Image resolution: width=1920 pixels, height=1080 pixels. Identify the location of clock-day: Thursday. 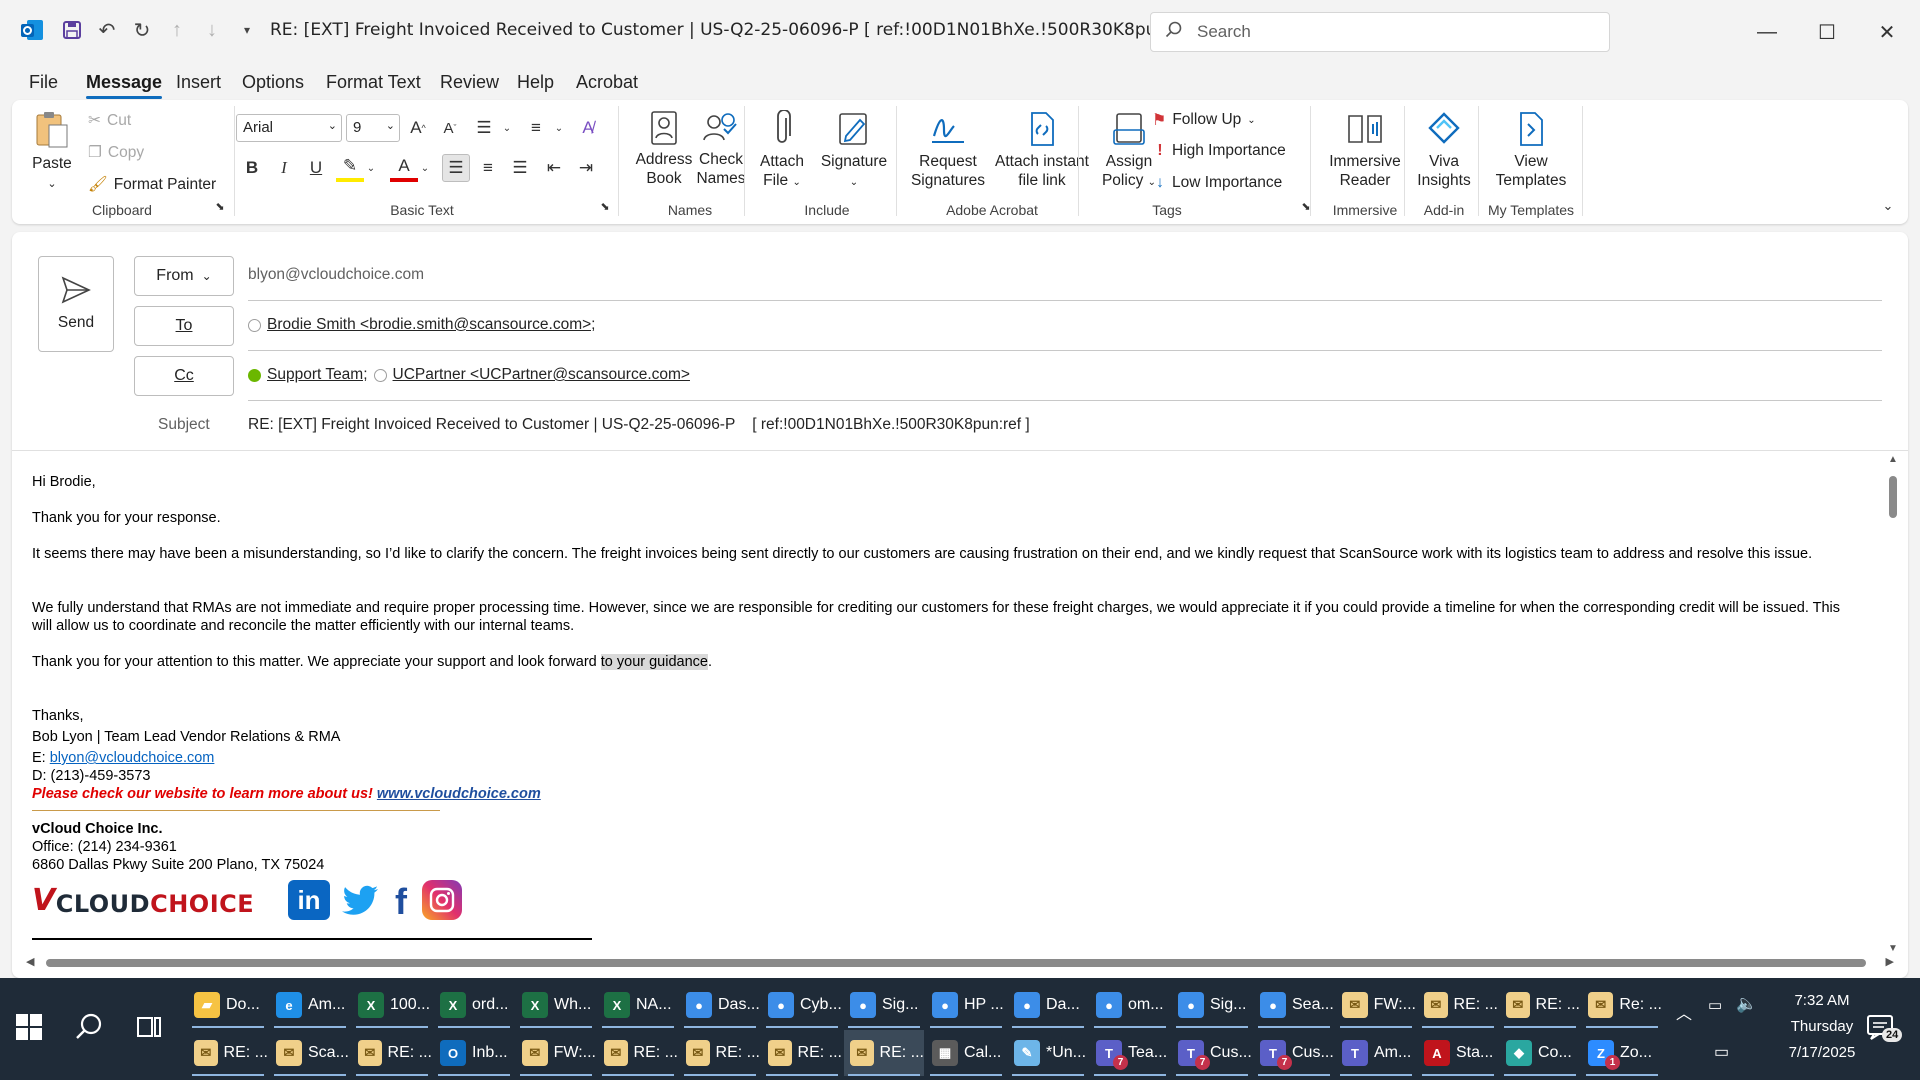
(1822, 1026).